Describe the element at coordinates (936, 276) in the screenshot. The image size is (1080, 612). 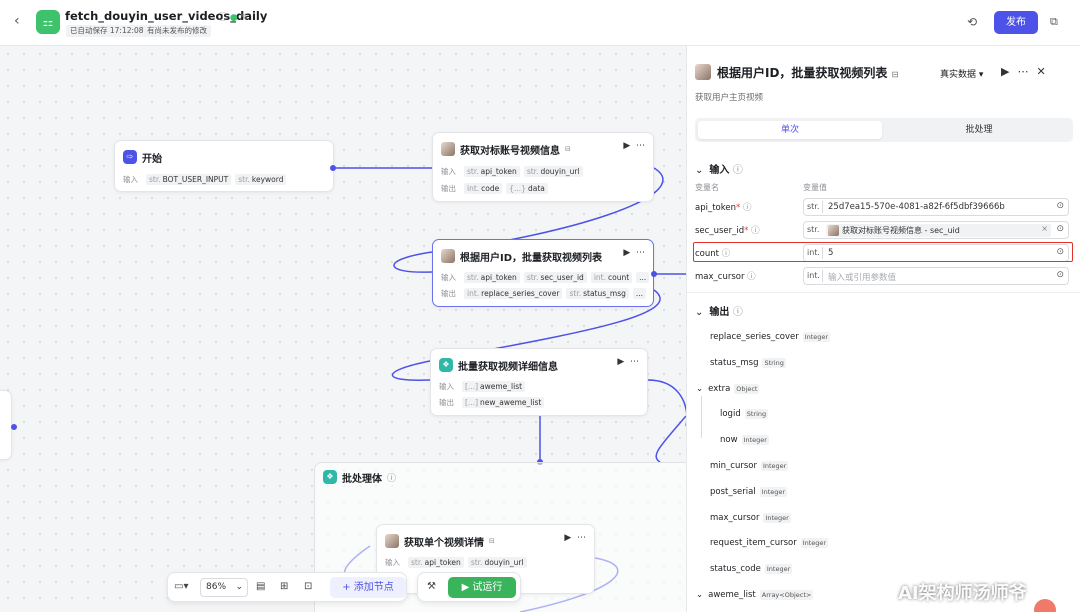
I see `max-cursor-field: int. 输入或引用参数值 ⊙` at that location.